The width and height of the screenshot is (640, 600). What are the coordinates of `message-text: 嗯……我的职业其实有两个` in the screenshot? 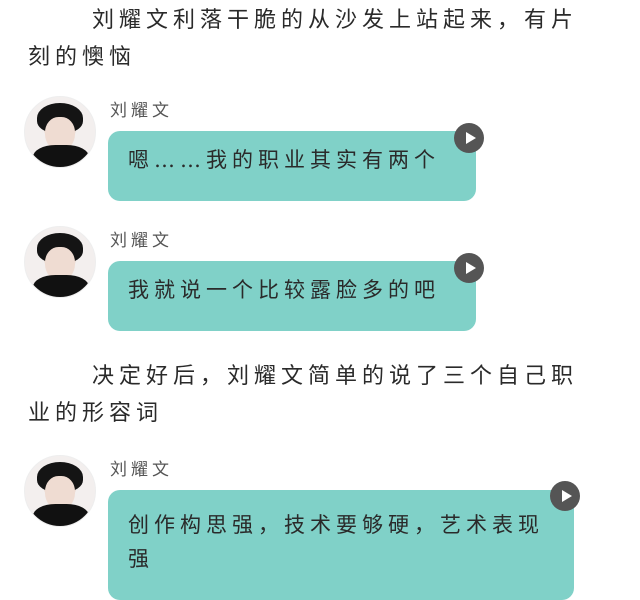 It's located at (284, 160).